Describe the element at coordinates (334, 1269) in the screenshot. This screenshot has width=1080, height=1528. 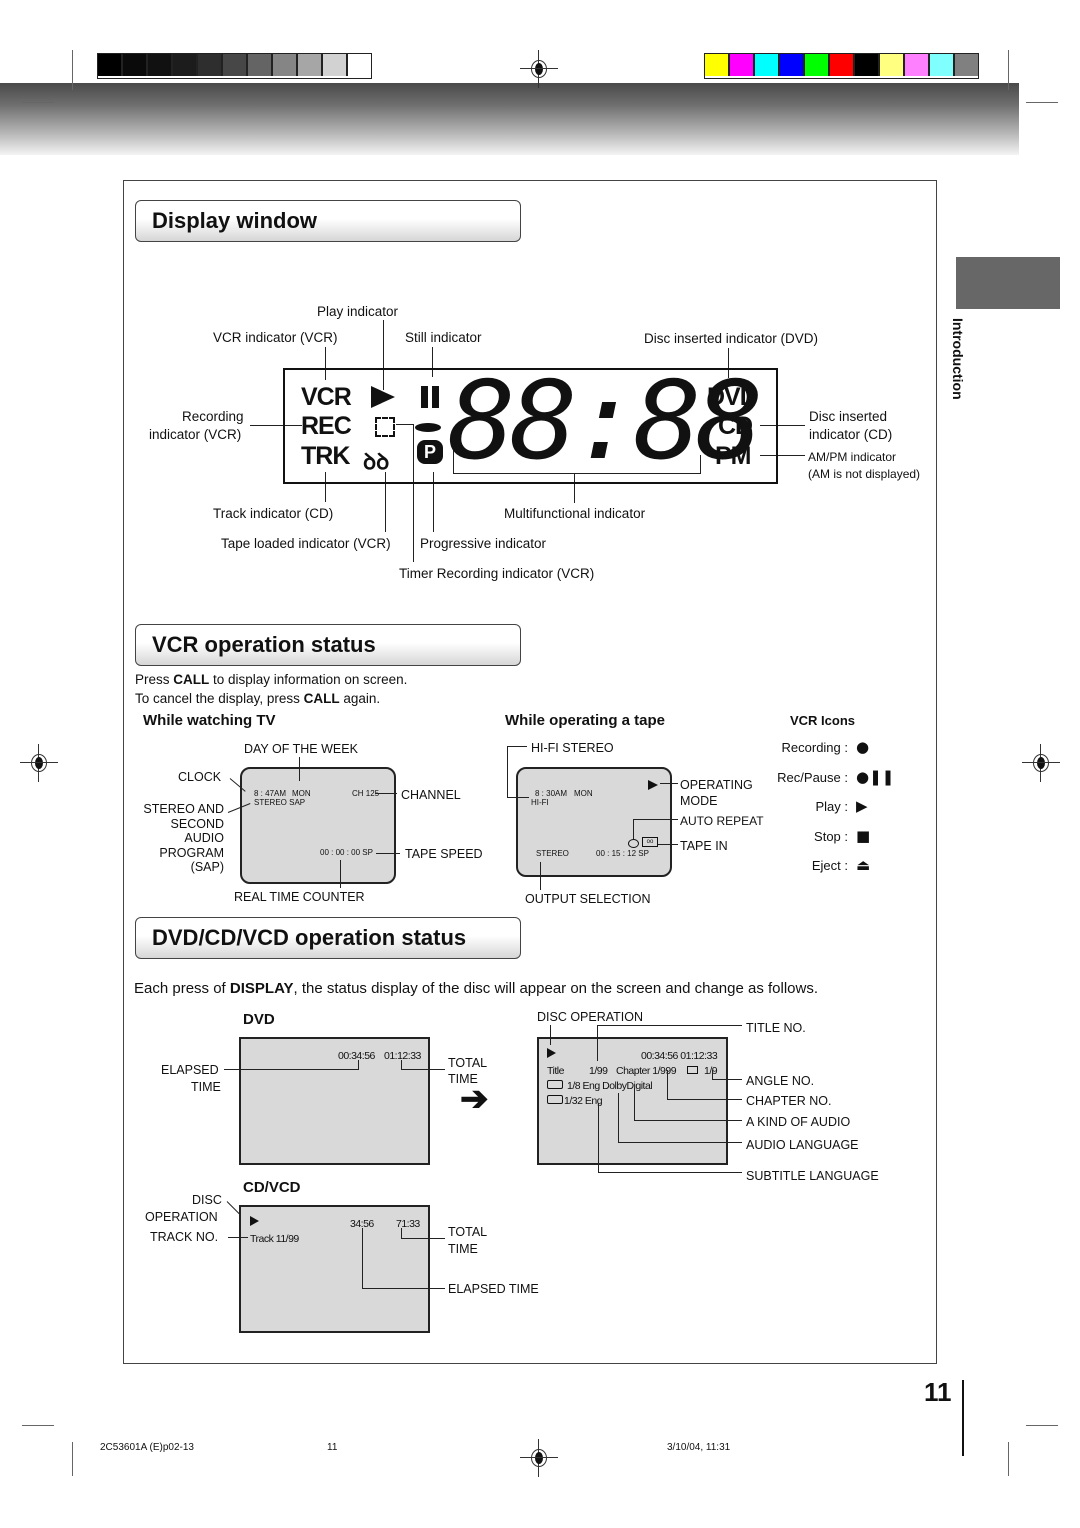
I see `cd-osd-screen: 34:56 71:33 Track 11/99` at that location.